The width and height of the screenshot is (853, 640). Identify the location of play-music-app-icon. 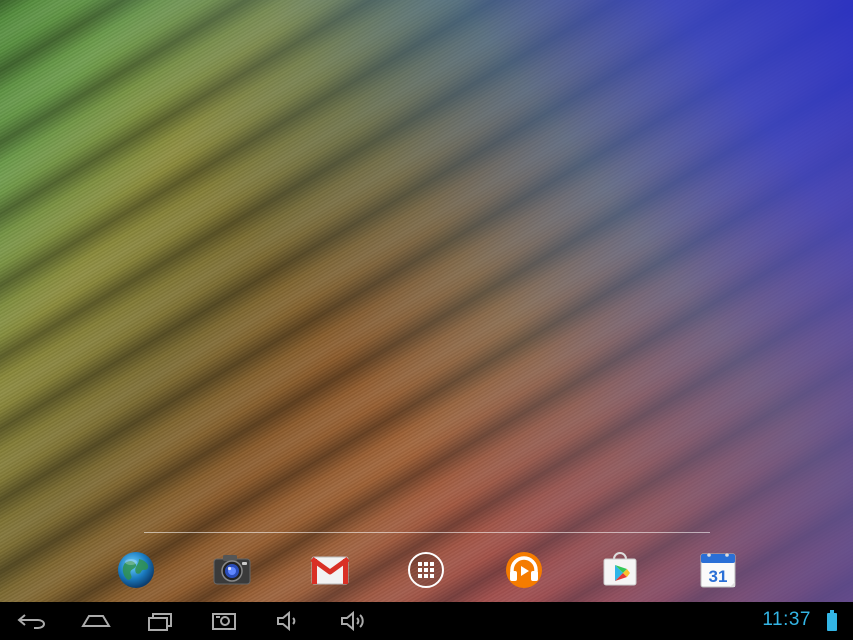
(524, 570).